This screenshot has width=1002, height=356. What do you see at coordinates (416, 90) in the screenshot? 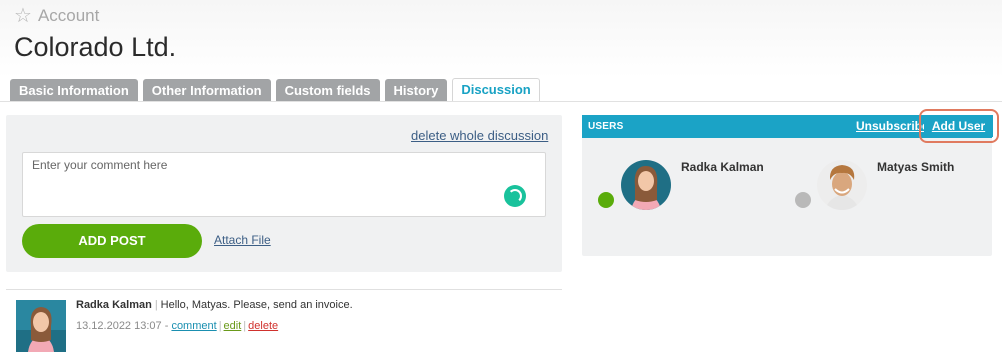
I see `tab-history: History` at bounding box center [416, 90].